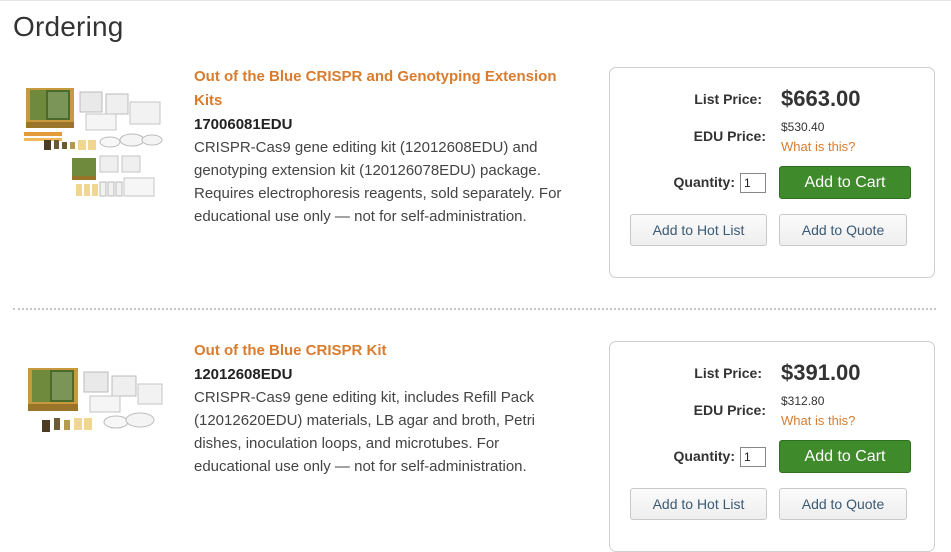 The height and width of the screenshot is (552, 951). I want to click on product-divider, so click(474, 309).